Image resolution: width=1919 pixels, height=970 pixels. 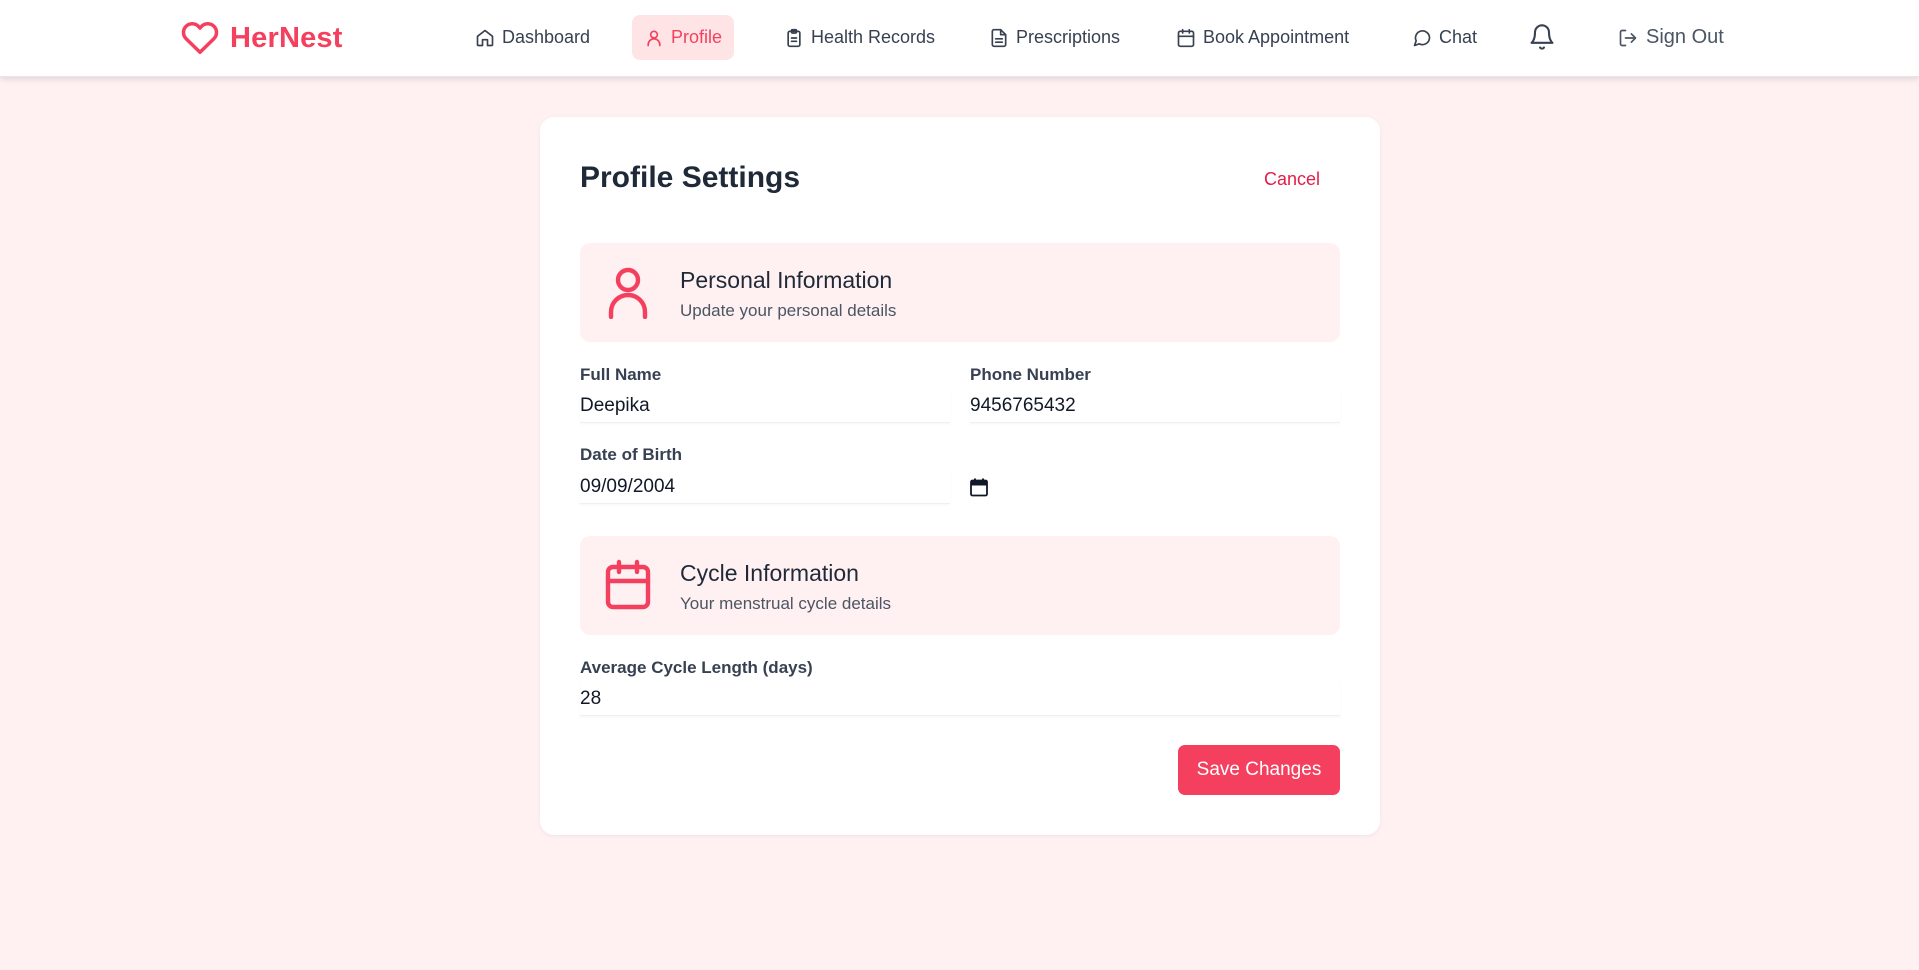 I want to click on nav-dashboard: Dashboard, so click(x=532, y=37).